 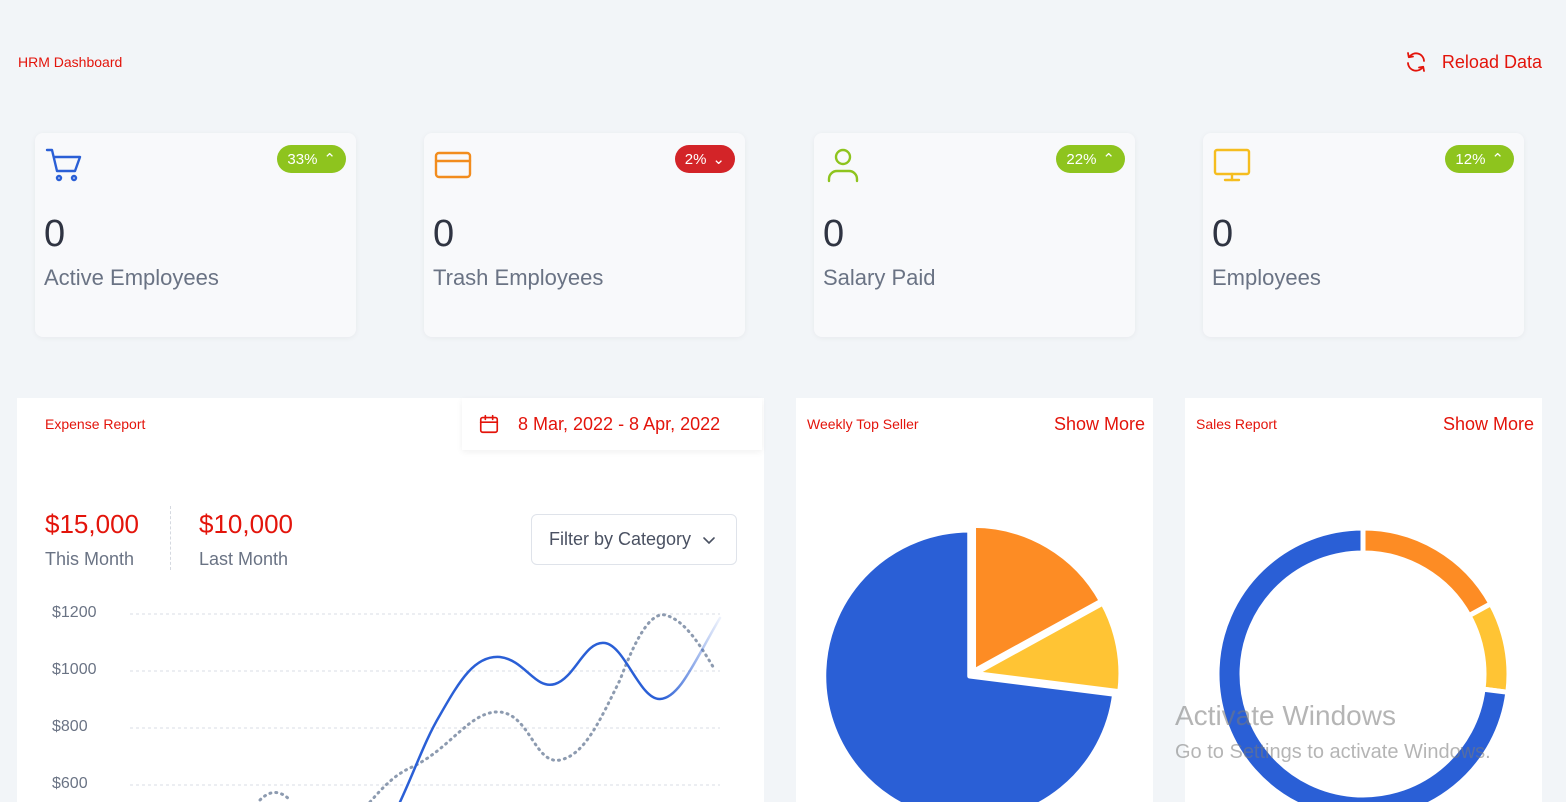 I want to click on last-month-label: Last Month, so click(x=244, y=559).